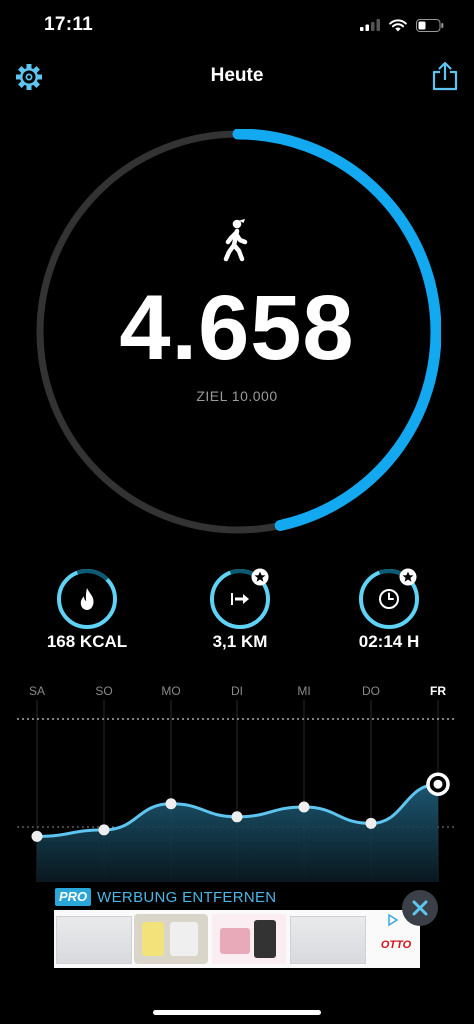 The width and height of the screenshot is (474, 1024). What do you see at coordinates (240, 641) in the screenshot?
I see `distance-label: 3,1 KM` at bounding box center [240, 641].